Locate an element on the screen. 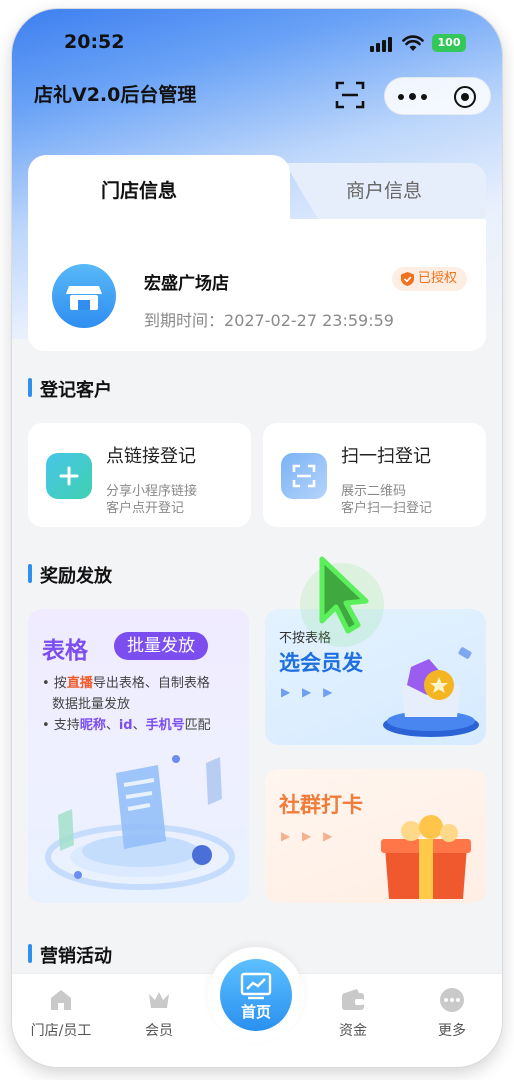  tab-member: 会员 is located at coordinates (159, 1013).